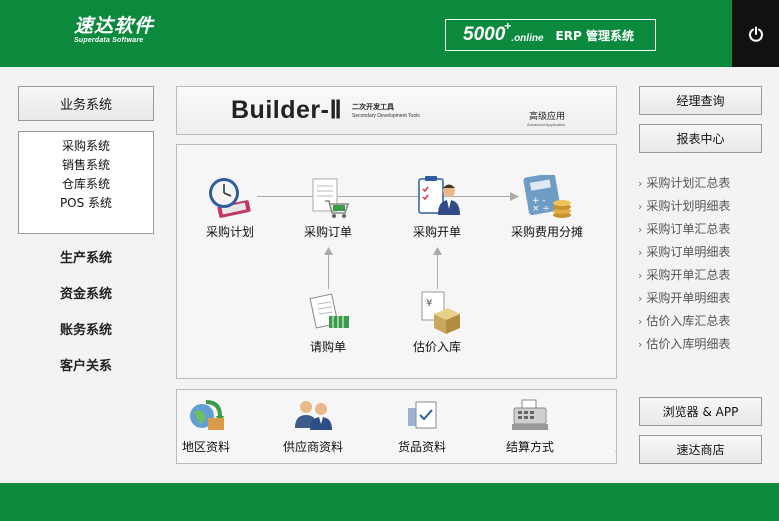 The height and width of the screenshot is (521, 779). What do you see at coordinates (114, 26) in the screenshot?
I see `logo-text: 速达软件` at bounding box center [114, 26].